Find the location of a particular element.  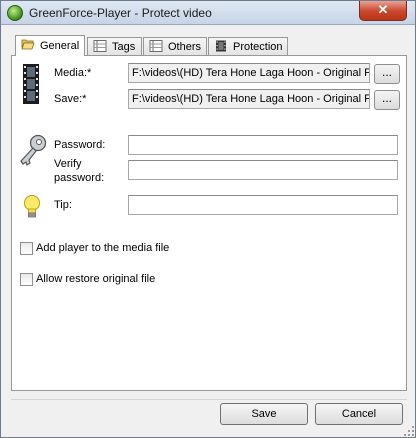

resize-grip-icon is located at coordinates (409, 431).